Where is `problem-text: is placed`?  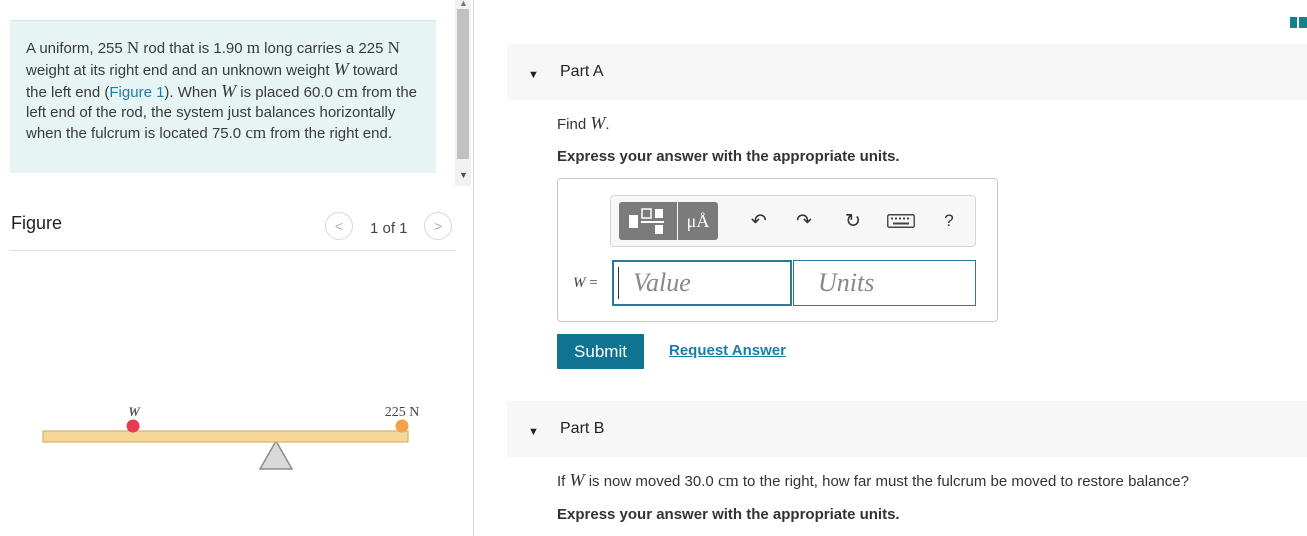 problem-text: is placed is located at coordinates (270, 92).